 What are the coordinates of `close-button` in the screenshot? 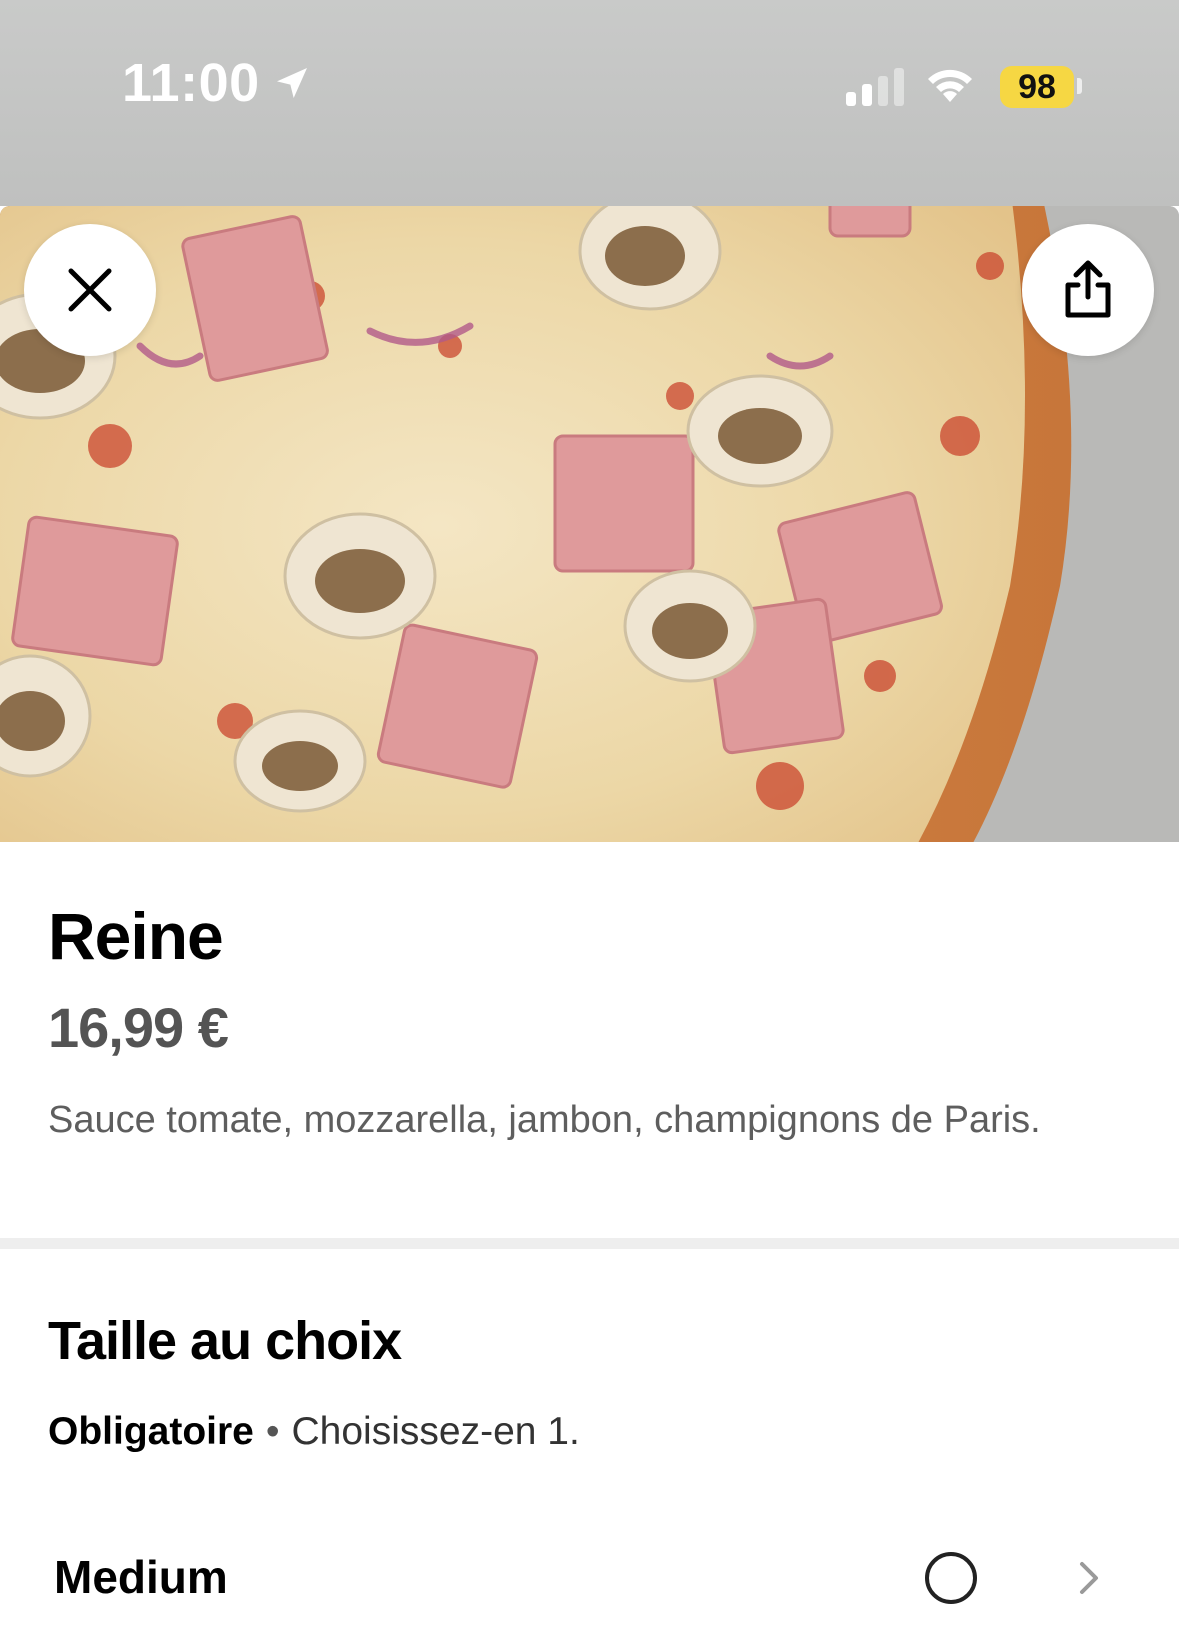 It's located at (90, 290).